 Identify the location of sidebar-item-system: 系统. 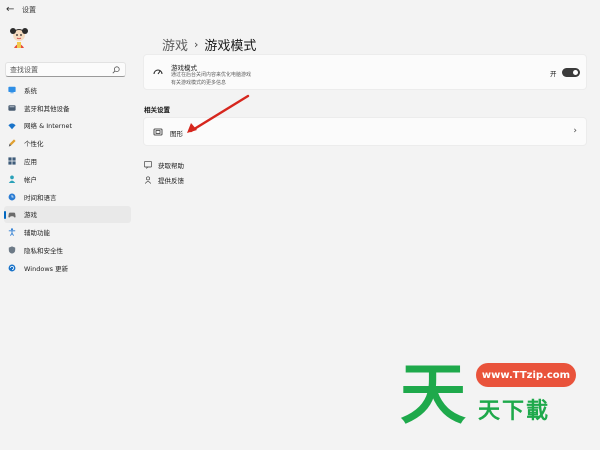
(67, 90).